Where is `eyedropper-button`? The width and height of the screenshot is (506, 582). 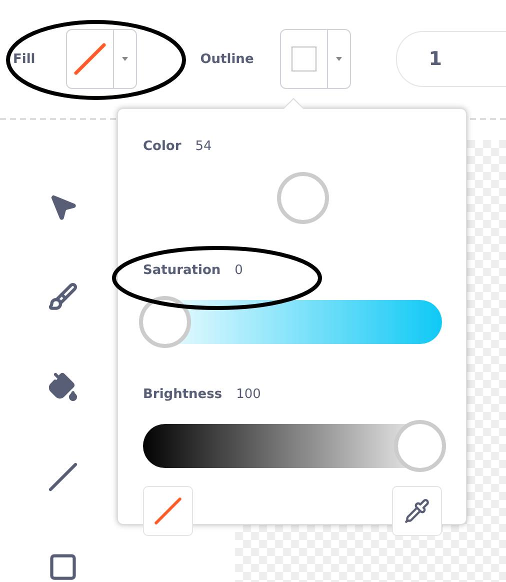 eyedropper-button is located at coordinates (417, 511).